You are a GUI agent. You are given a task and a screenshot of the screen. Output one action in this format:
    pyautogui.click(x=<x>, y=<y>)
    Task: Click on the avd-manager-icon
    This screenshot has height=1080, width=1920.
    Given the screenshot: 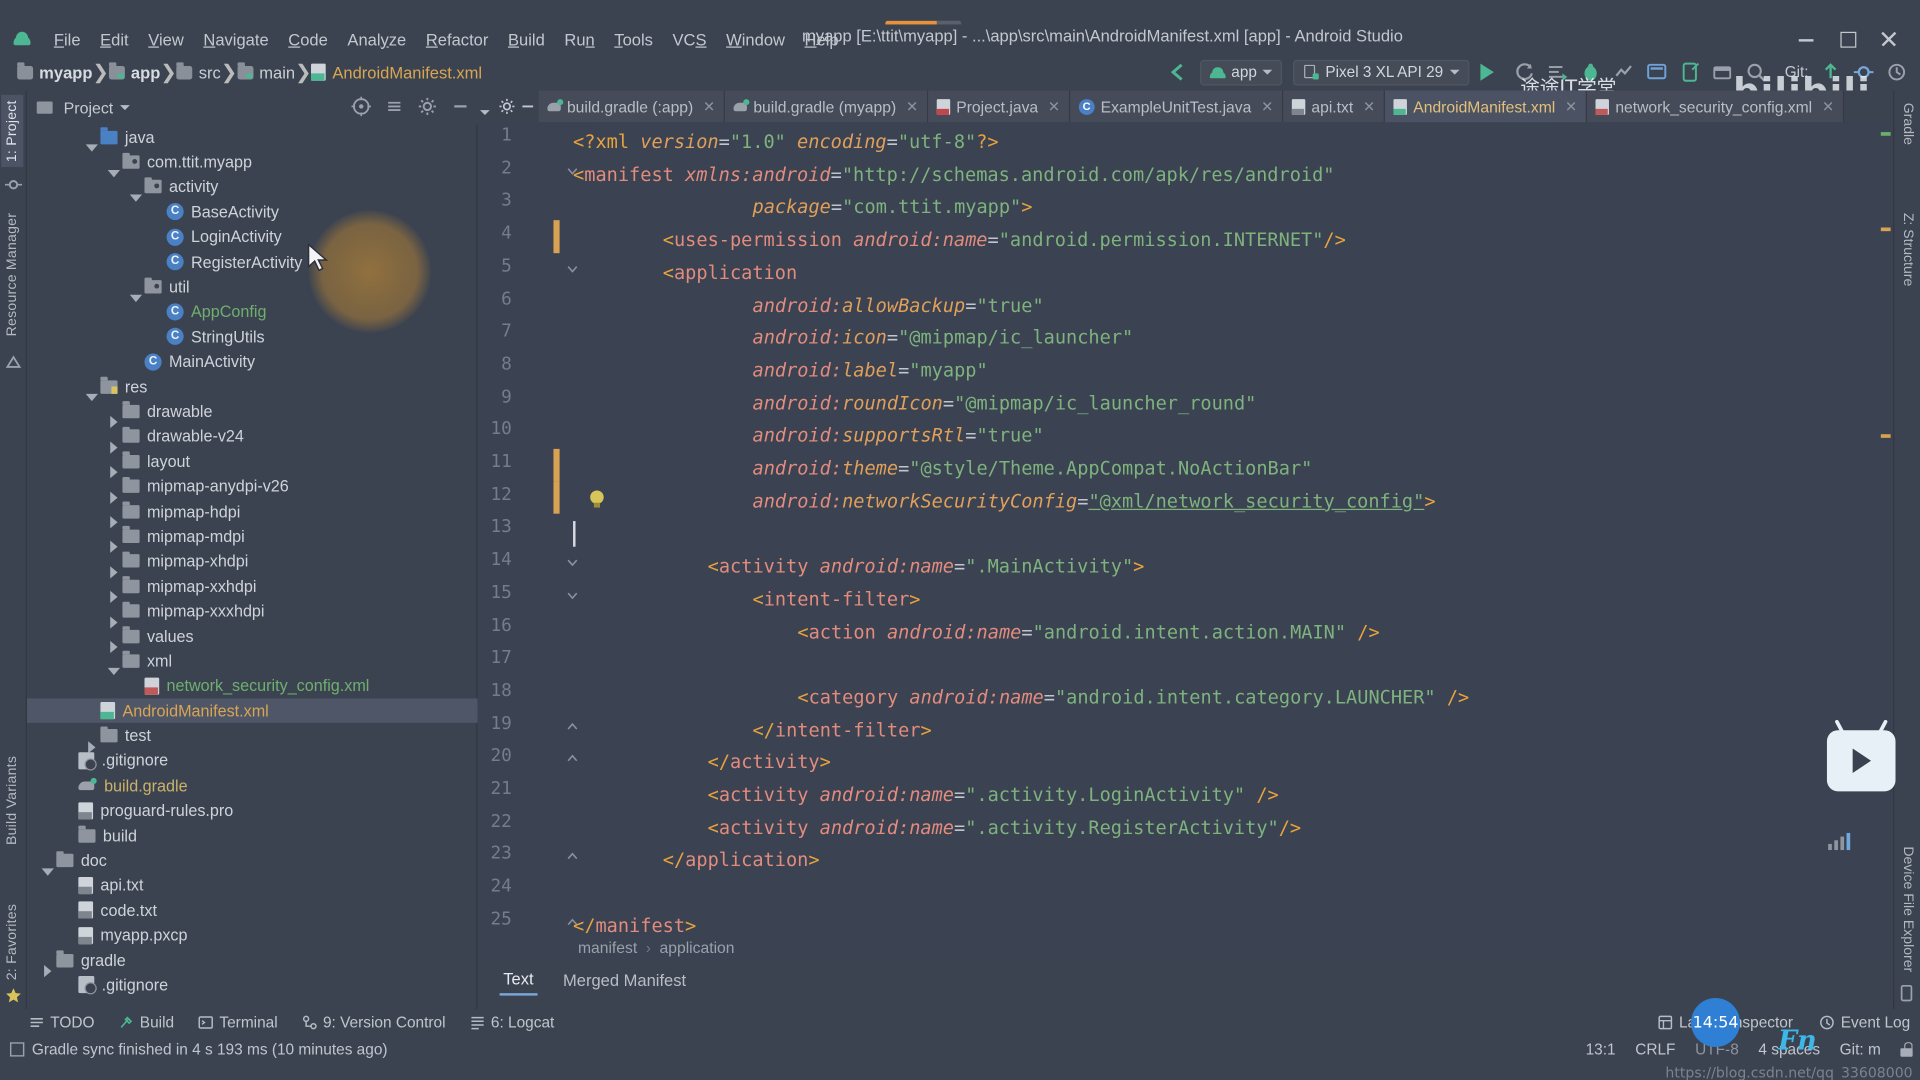 What is the action you would take?
    pyautogui.click(x=1689, y=72)
    